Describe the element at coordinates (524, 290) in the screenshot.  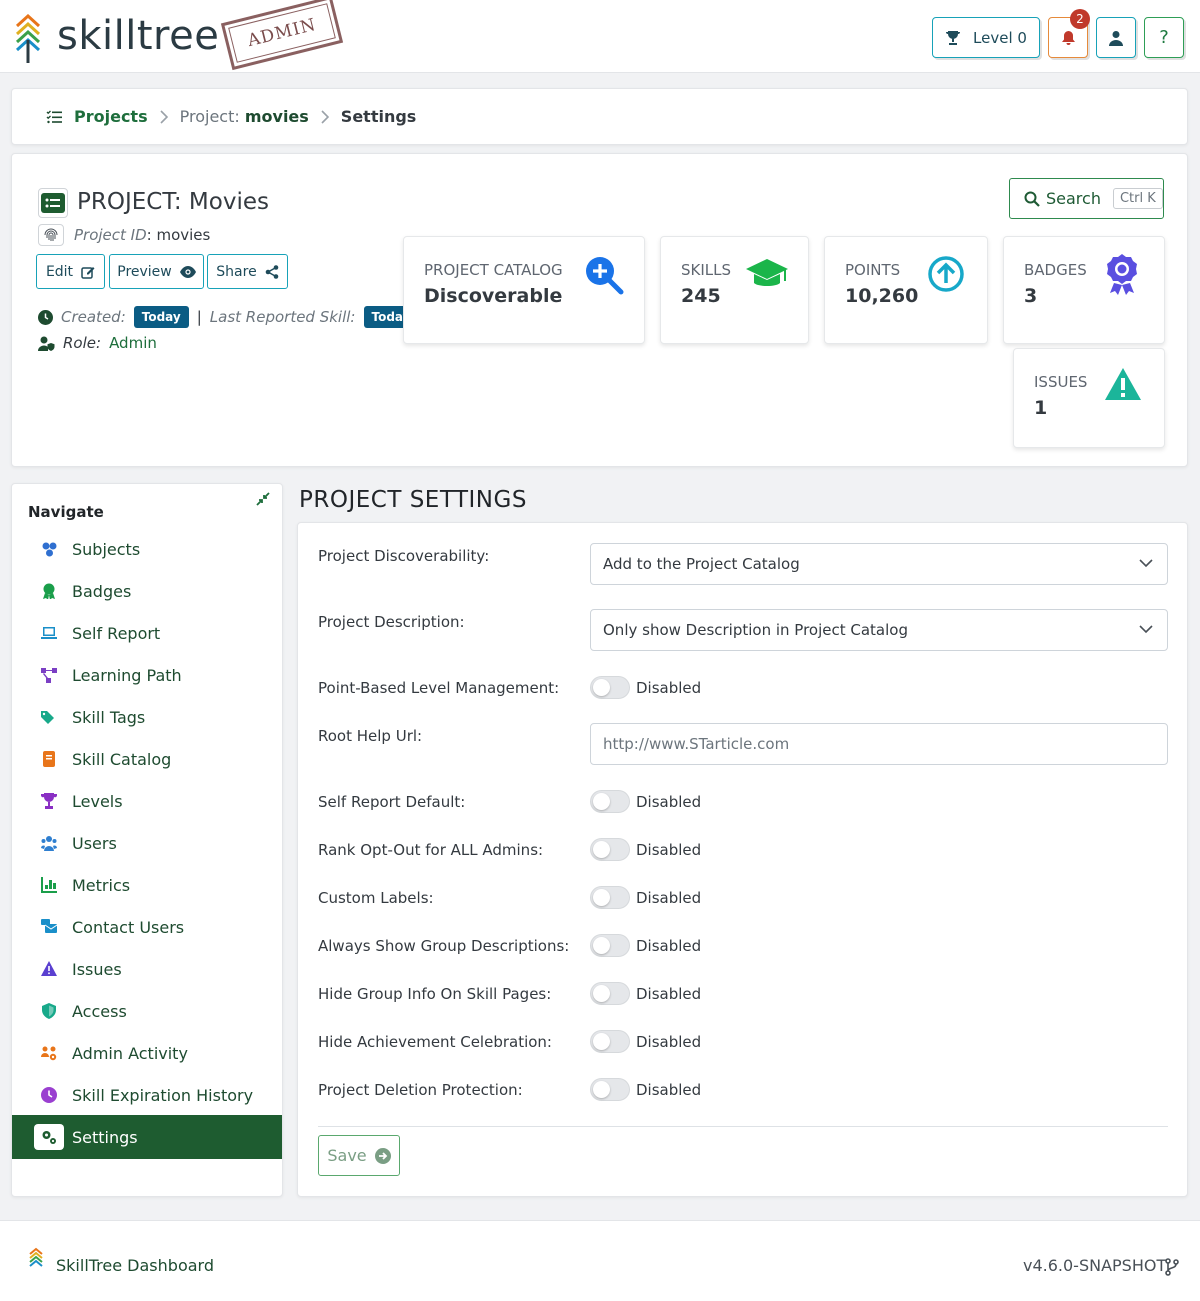
I see `stat-project-catalog: PROJECT CATALOG Discoverable` at that location.